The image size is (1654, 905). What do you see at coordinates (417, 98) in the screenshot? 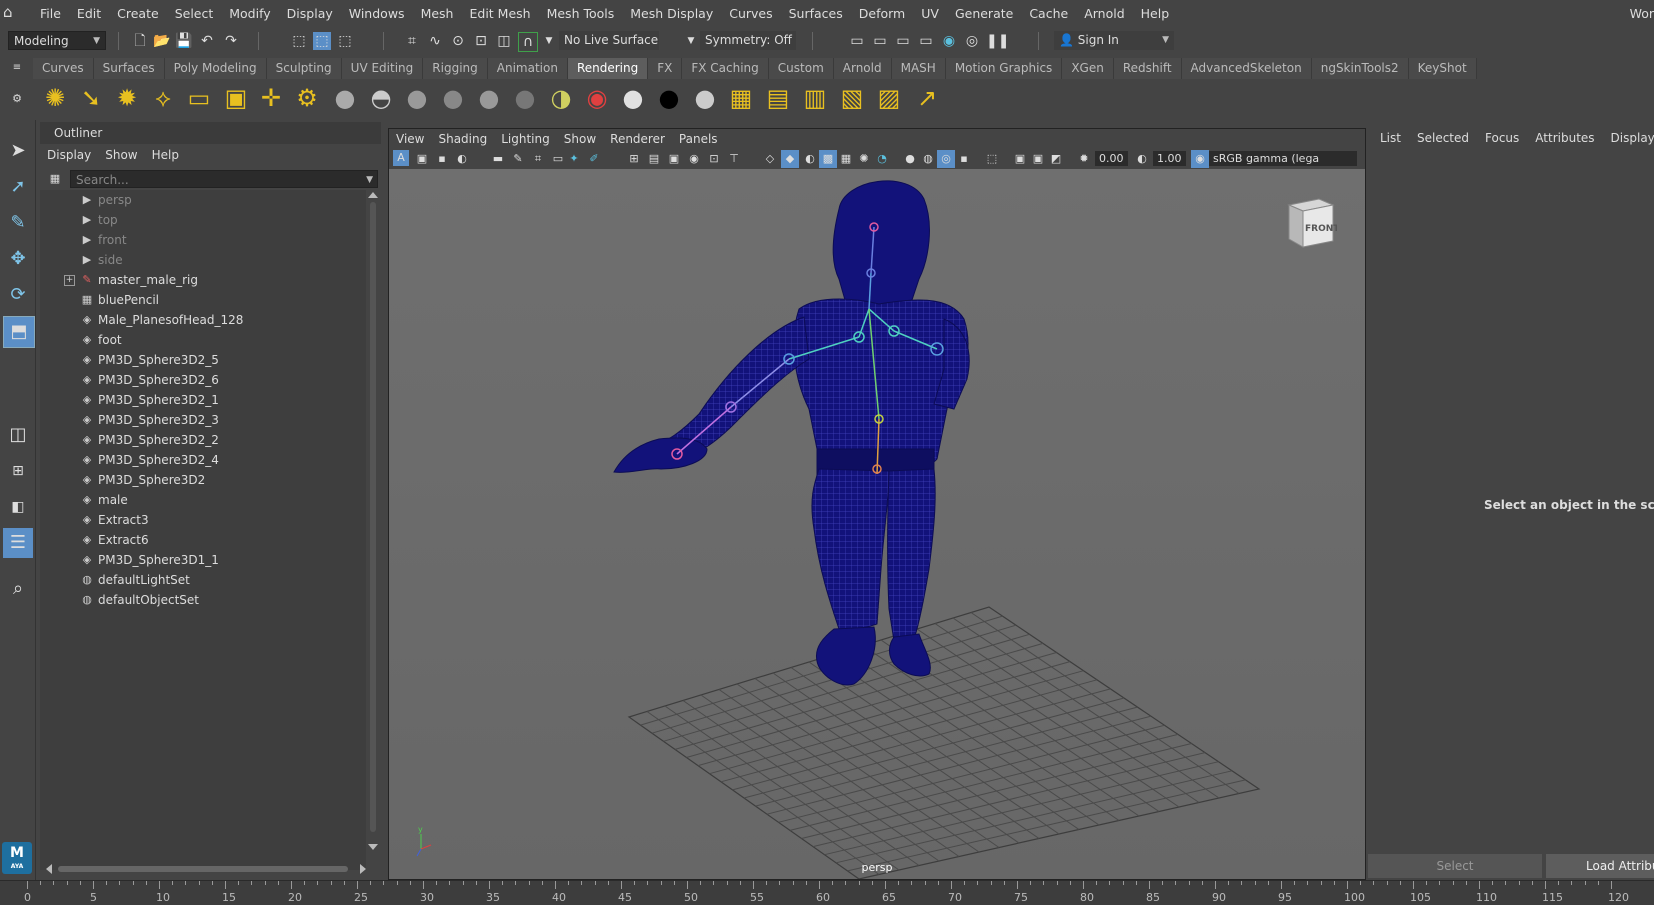
I see `sphere-shader-3-icon: ●` at bounding box center [417, 98].